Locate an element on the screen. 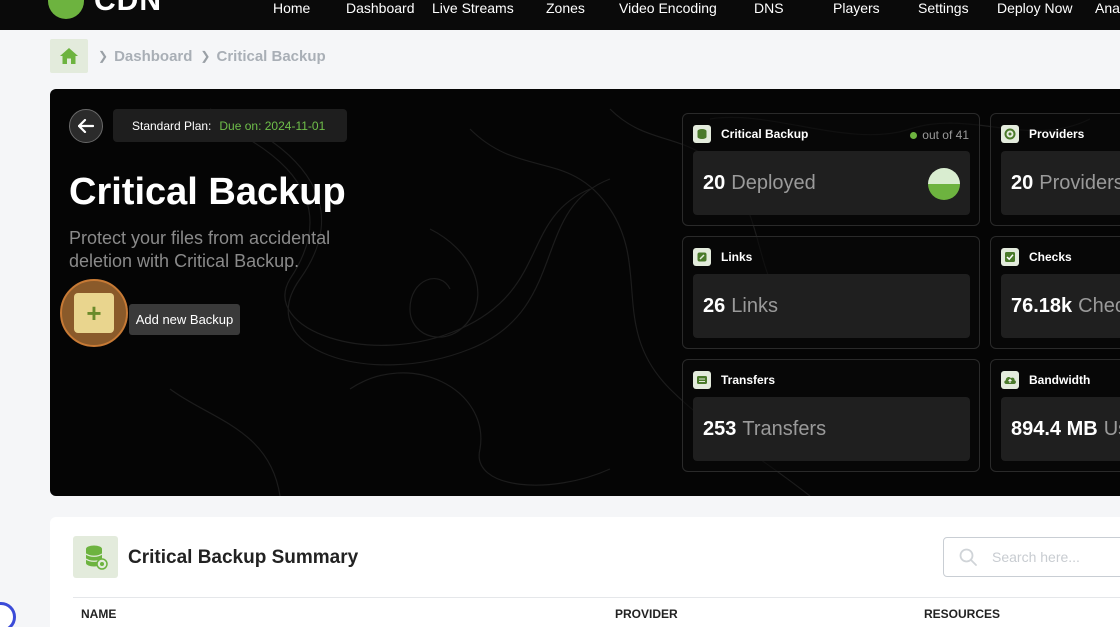 The width and height of the screenshot is (1120, 627). breadcrumb-current: Critical Backup is located at coordinates (271, 56).